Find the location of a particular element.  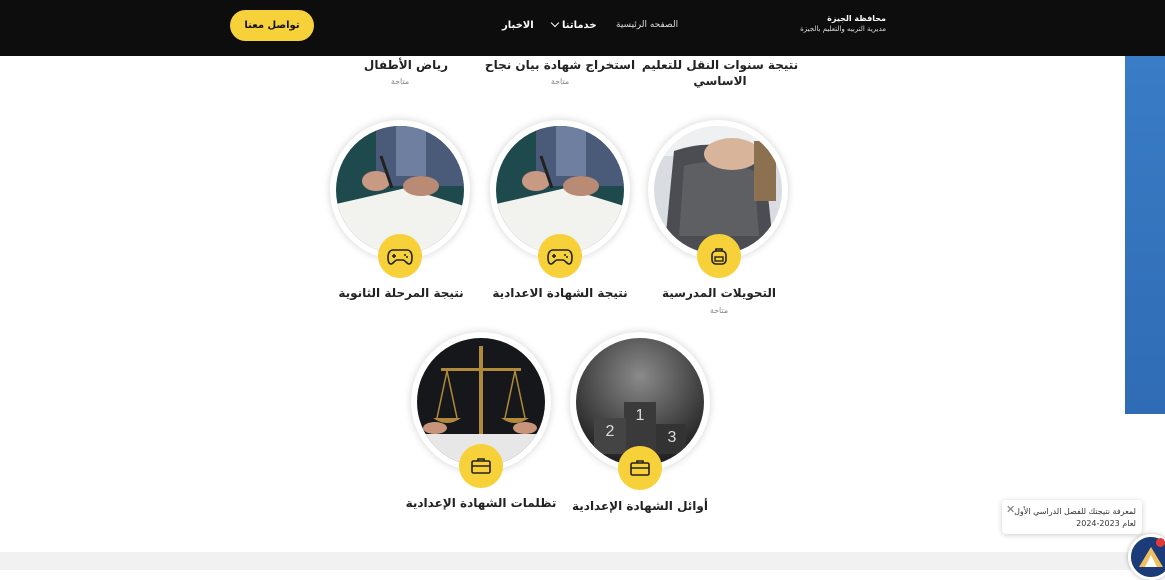

card-title-top-students: أوائل الشهادة الإعدادية is located at coordinates (640, 506).